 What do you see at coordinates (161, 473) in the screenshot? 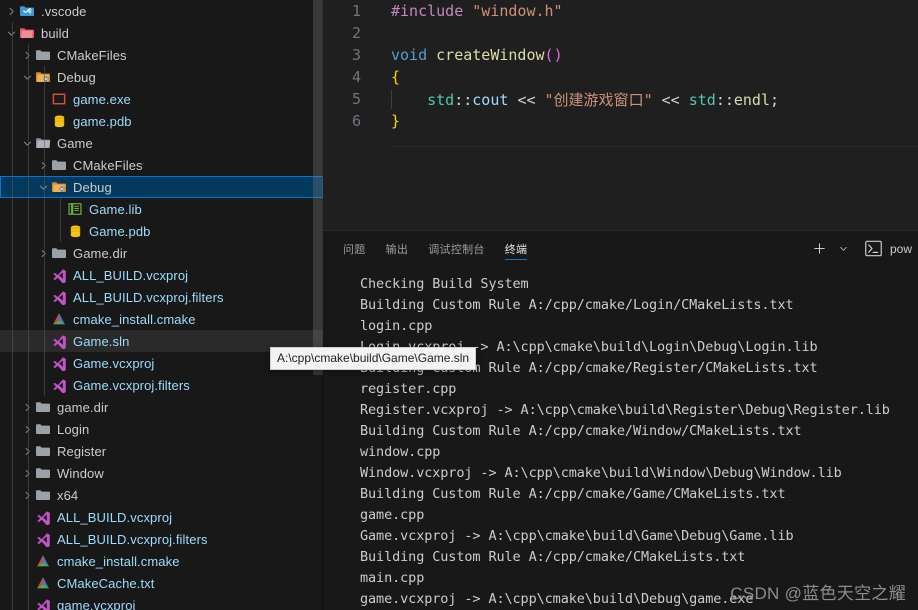
I see `tree-item-window: Window` at bounding box center [161, 473].